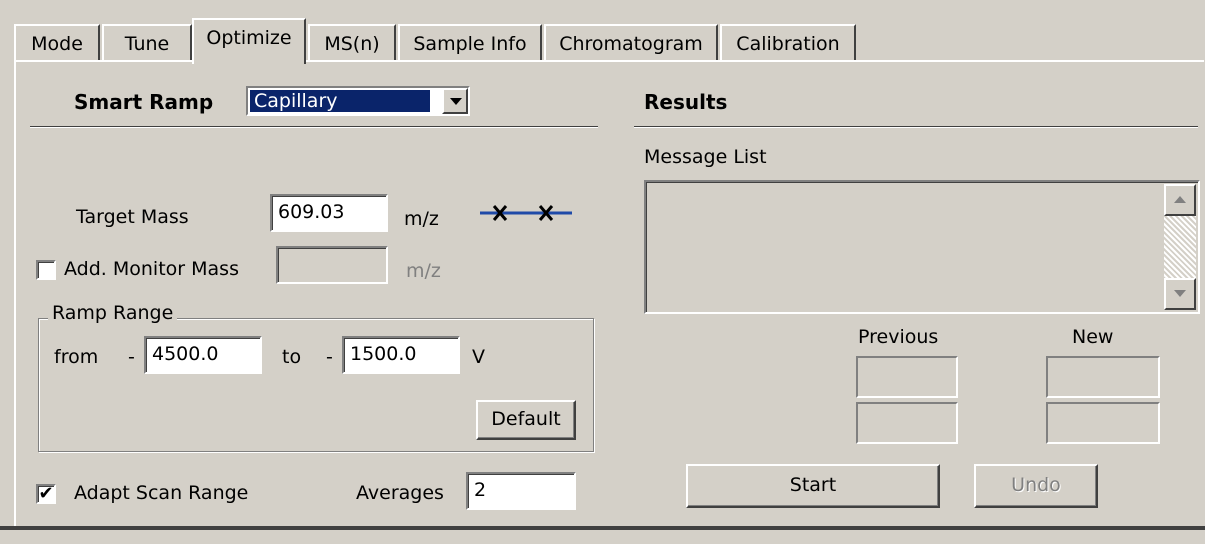 This screenshot has height=544, width=1205. Describe the element at coordinates (292, 357) in the screenshot. I see `ramp-to-label: to` at that location.